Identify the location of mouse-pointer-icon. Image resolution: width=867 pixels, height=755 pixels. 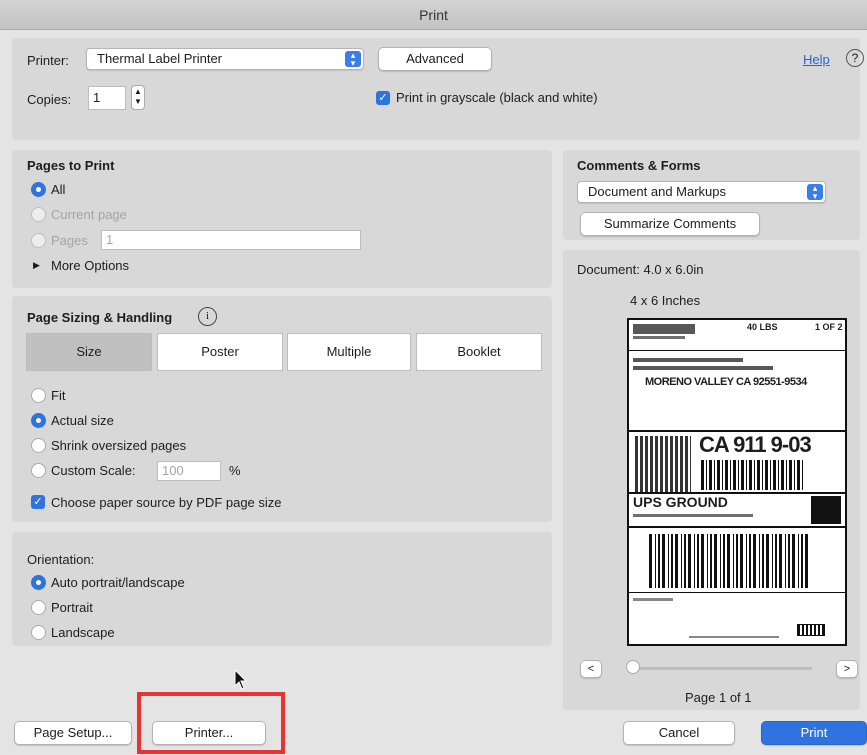
(241, 679).